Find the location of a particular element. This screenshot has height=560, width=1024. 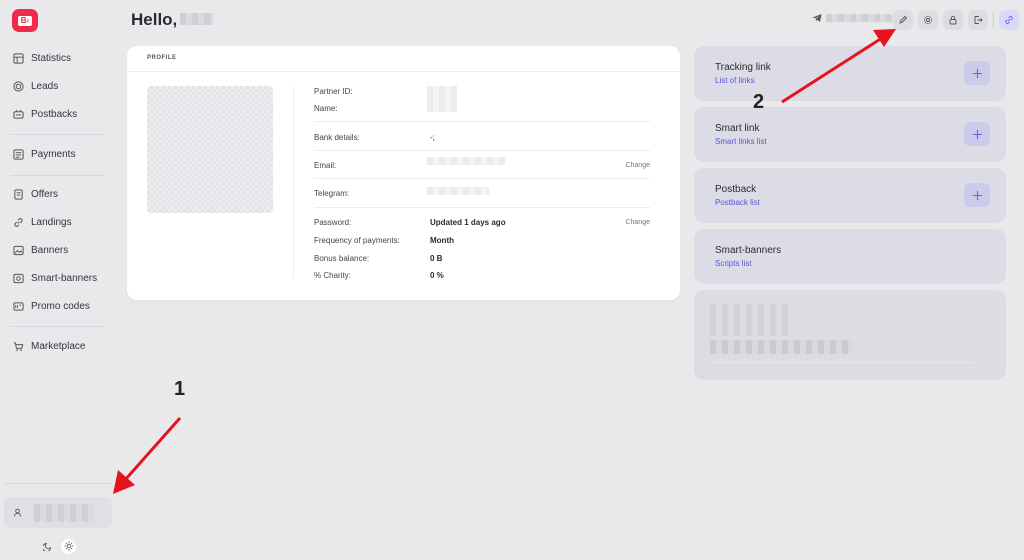

link-button is located at coordinates (1009, 20).